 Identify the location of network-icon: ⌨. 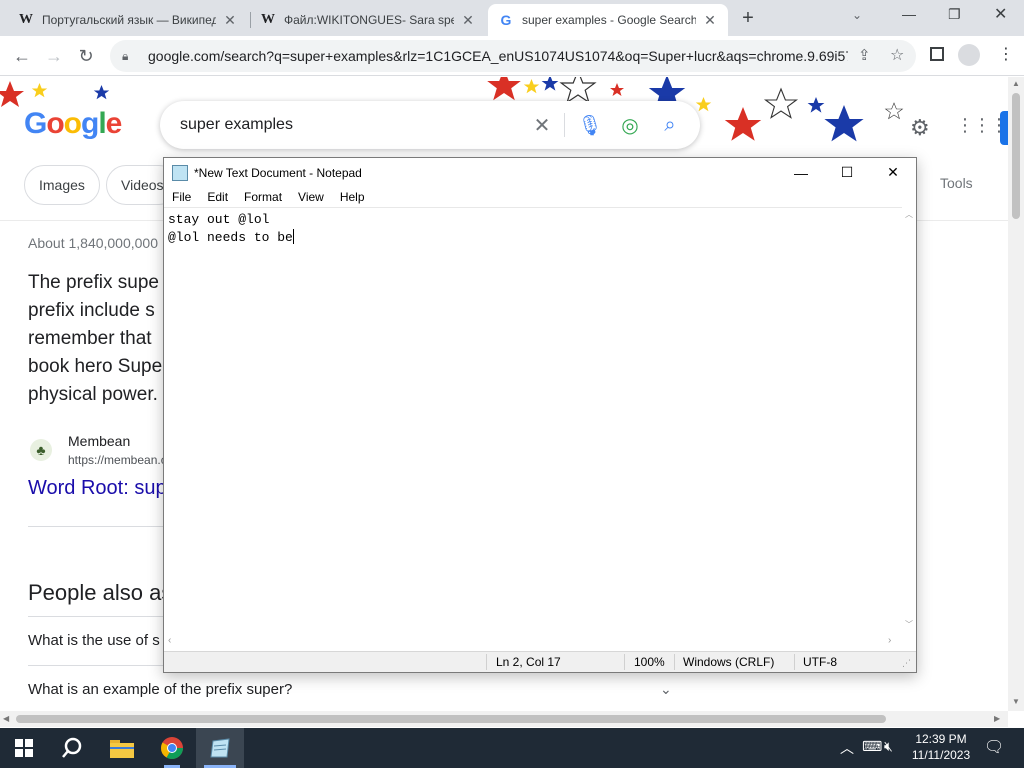
(872, 746).